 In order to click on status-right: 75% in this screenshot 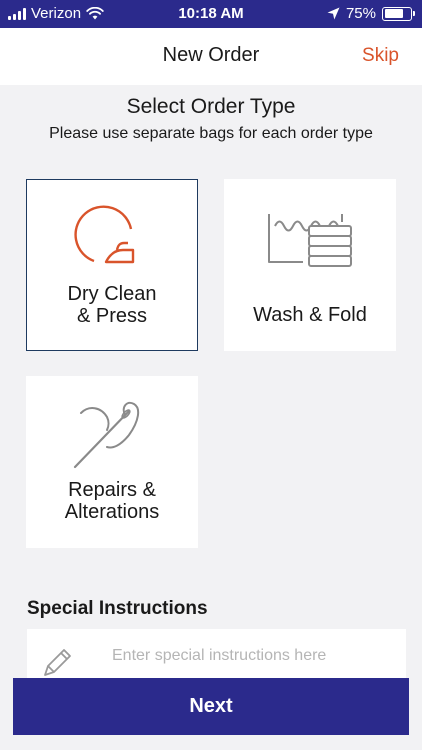, I will do `click(371, 13)`.